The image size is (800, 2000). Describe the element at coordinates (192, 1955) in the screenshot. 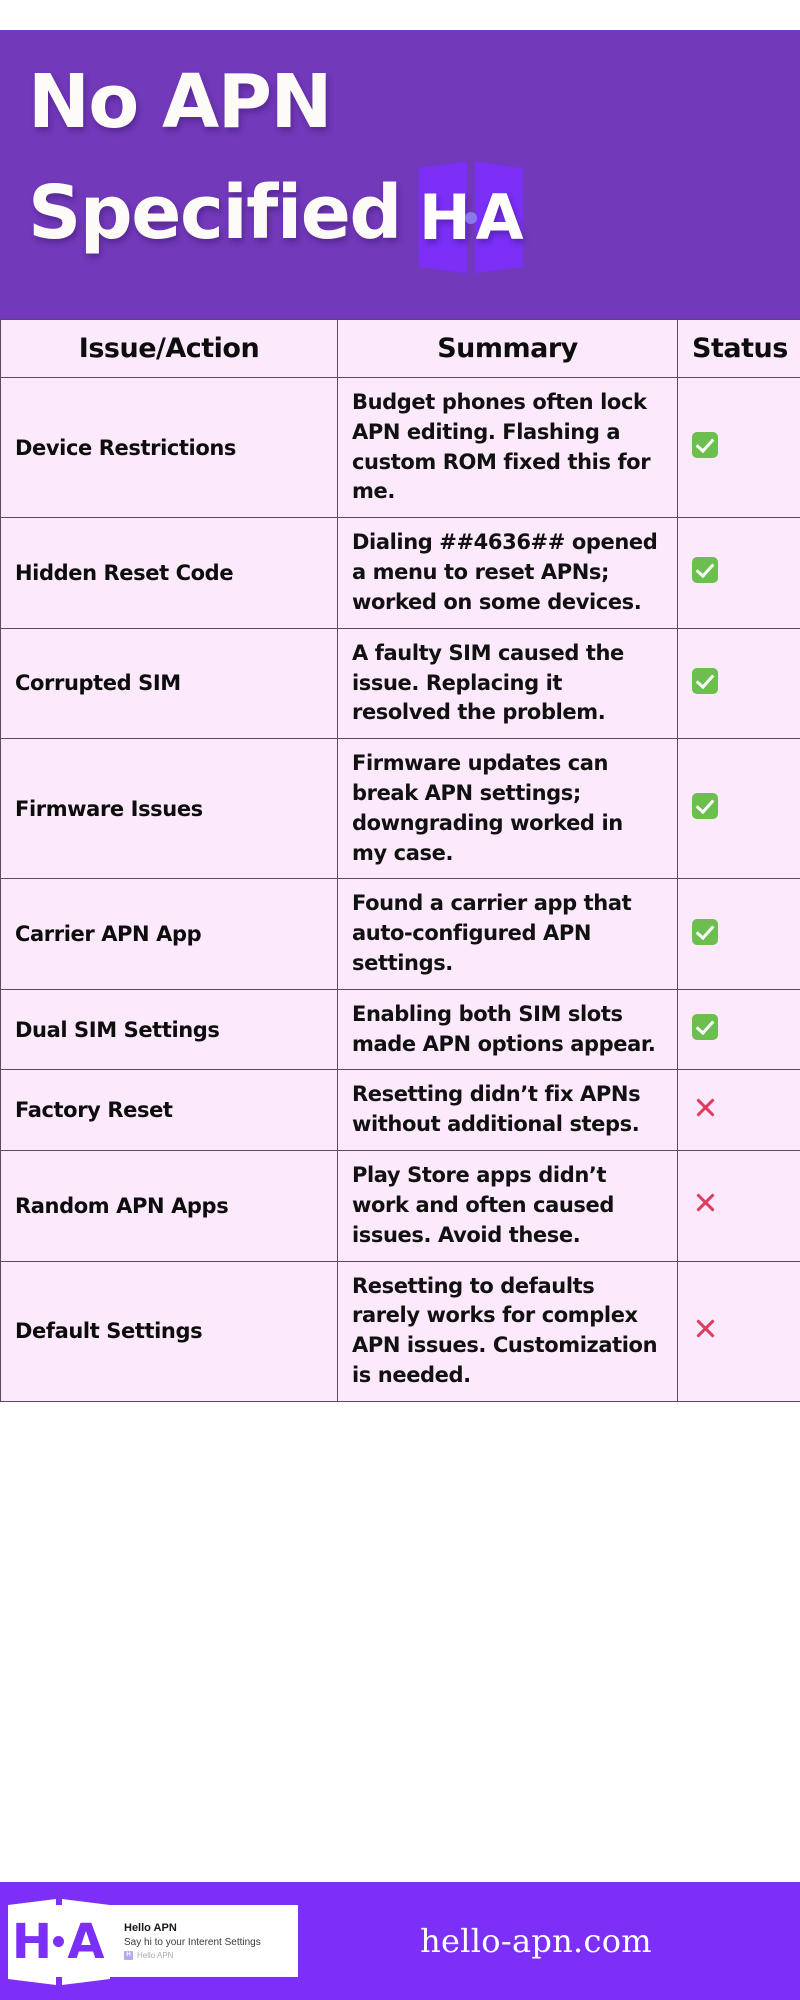

I see `brand-card-byline: H Hello APN` at that location.